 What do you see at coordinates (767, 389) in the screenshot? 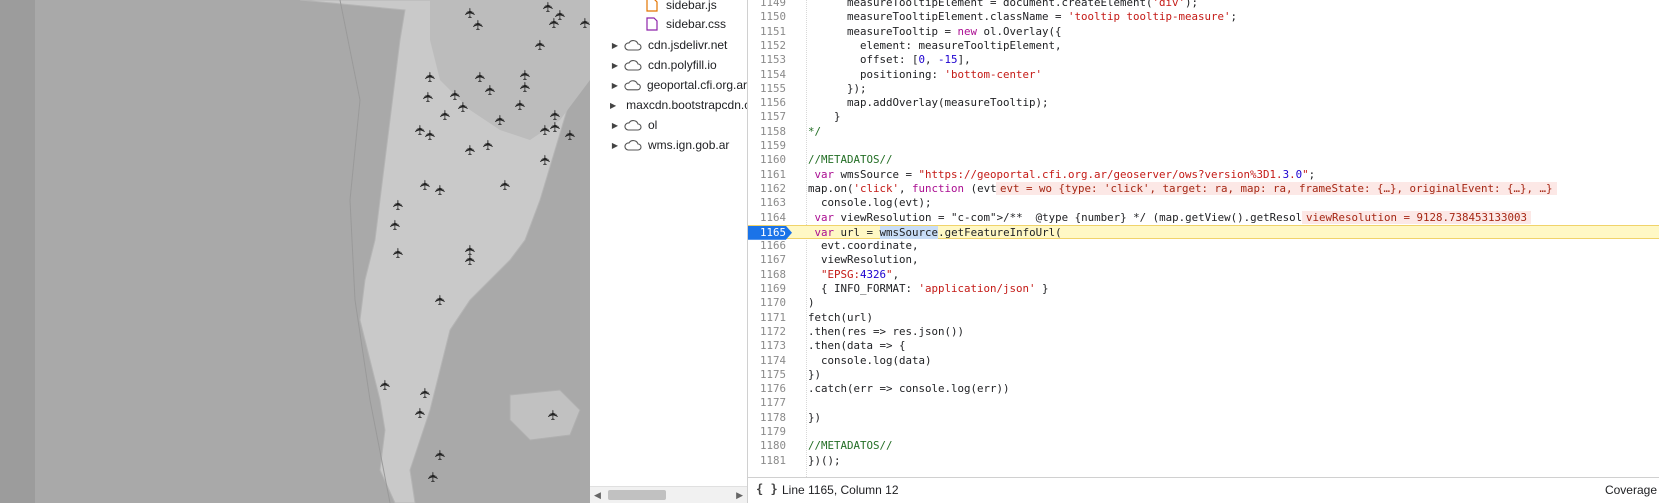
I see `line-number: 1176` at bounding box center [767, 389].